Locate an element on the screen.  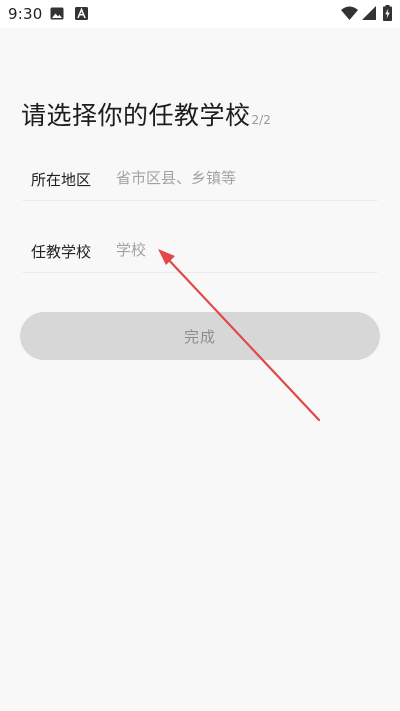
region-row: 所在地区 is located at coordinates (200, 178).